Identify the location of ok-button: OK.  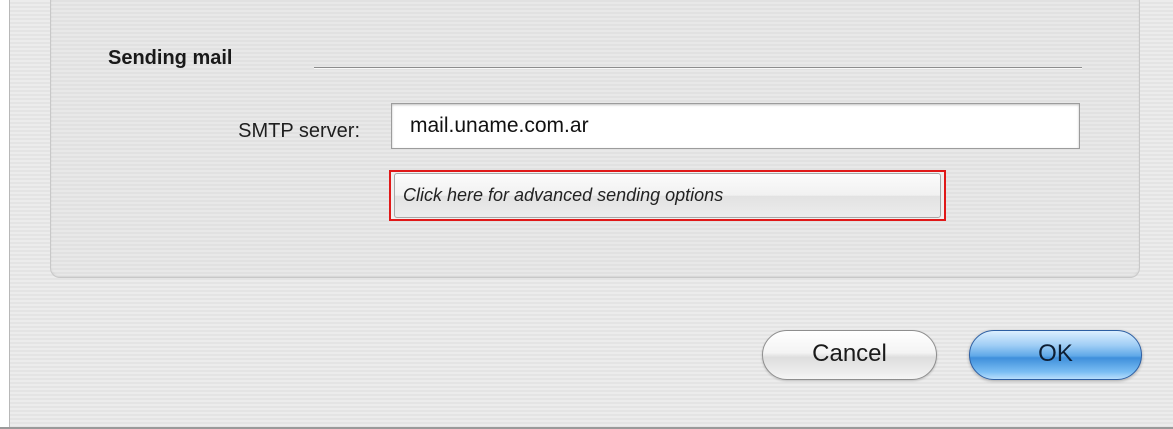
(1055, 355).